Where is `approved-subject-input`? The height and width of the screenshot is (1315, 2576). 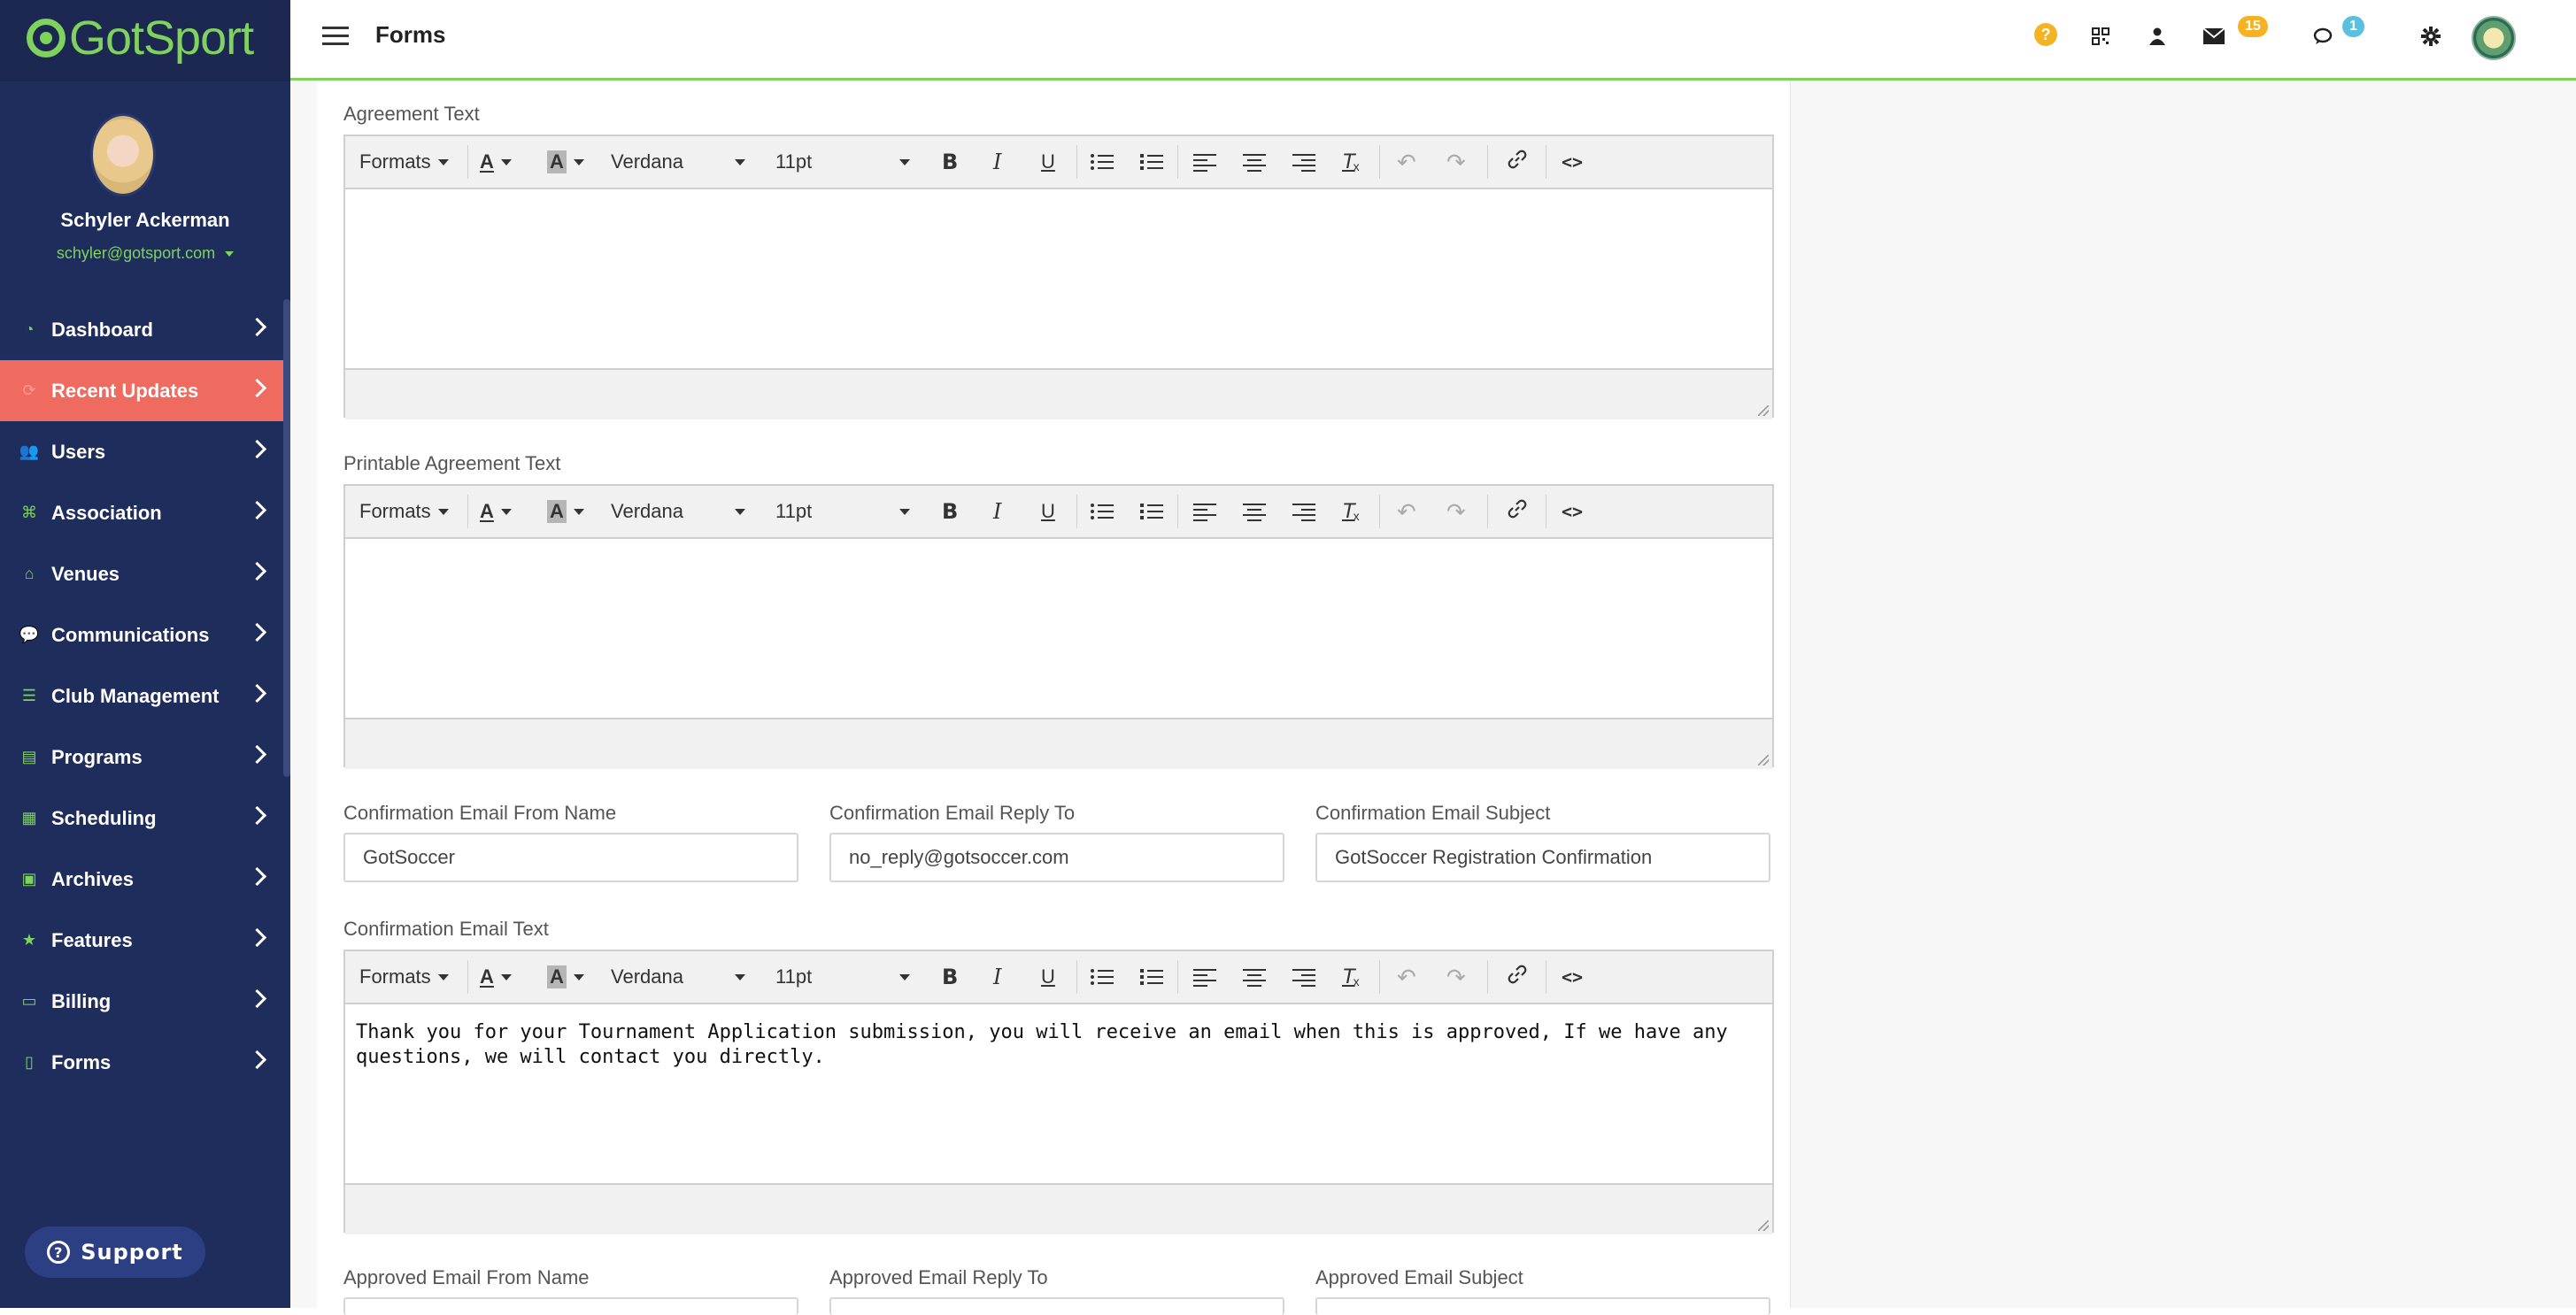
approved-subject-input is located at coordinates (1542, 1306).